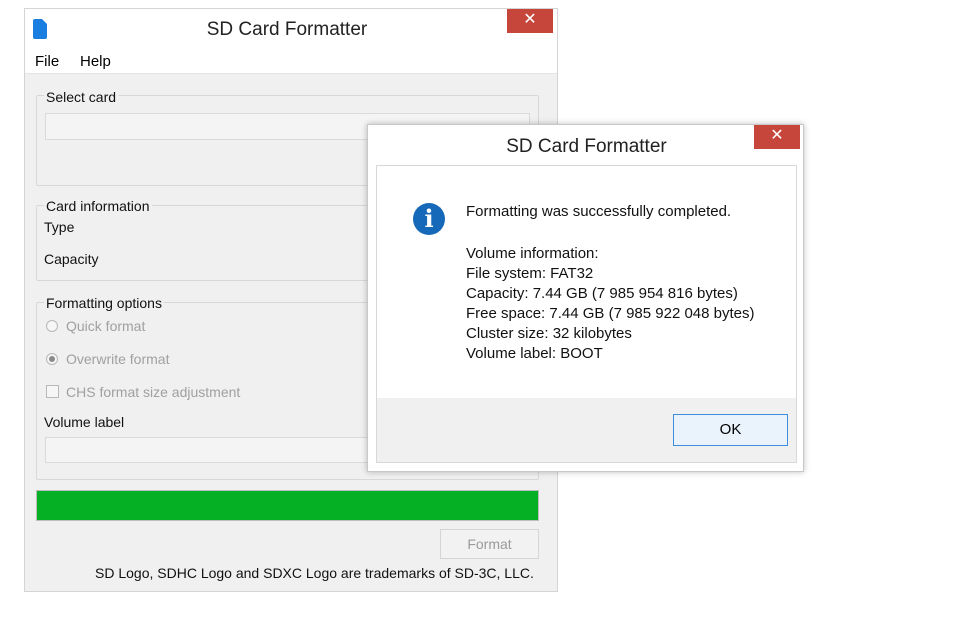 The width and height of the screenshot is (961, 632). What do you see at coordinates (98, 206) in the screenshot?
I see `card-information-label: Card information` at bounding box center [98, 206].